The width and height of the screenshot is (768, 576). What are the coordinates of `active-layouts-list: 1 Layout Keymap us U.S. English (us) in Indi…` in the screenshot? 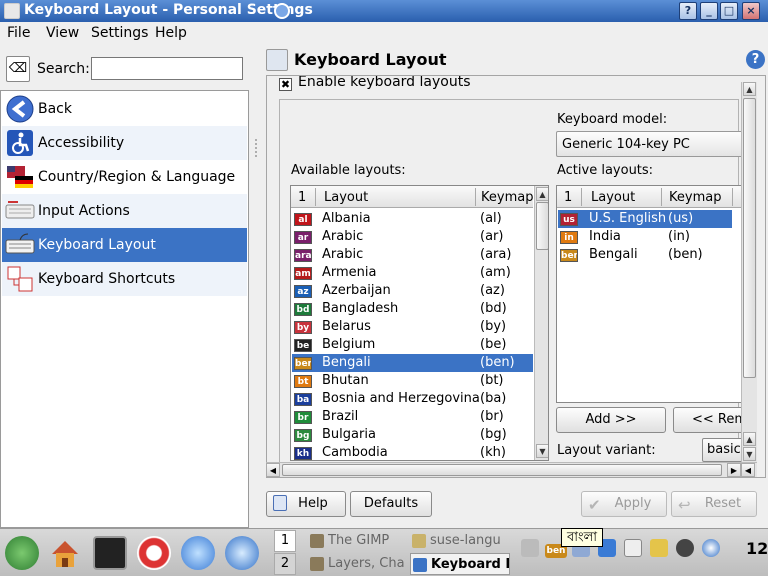 It's located at (651, 294).